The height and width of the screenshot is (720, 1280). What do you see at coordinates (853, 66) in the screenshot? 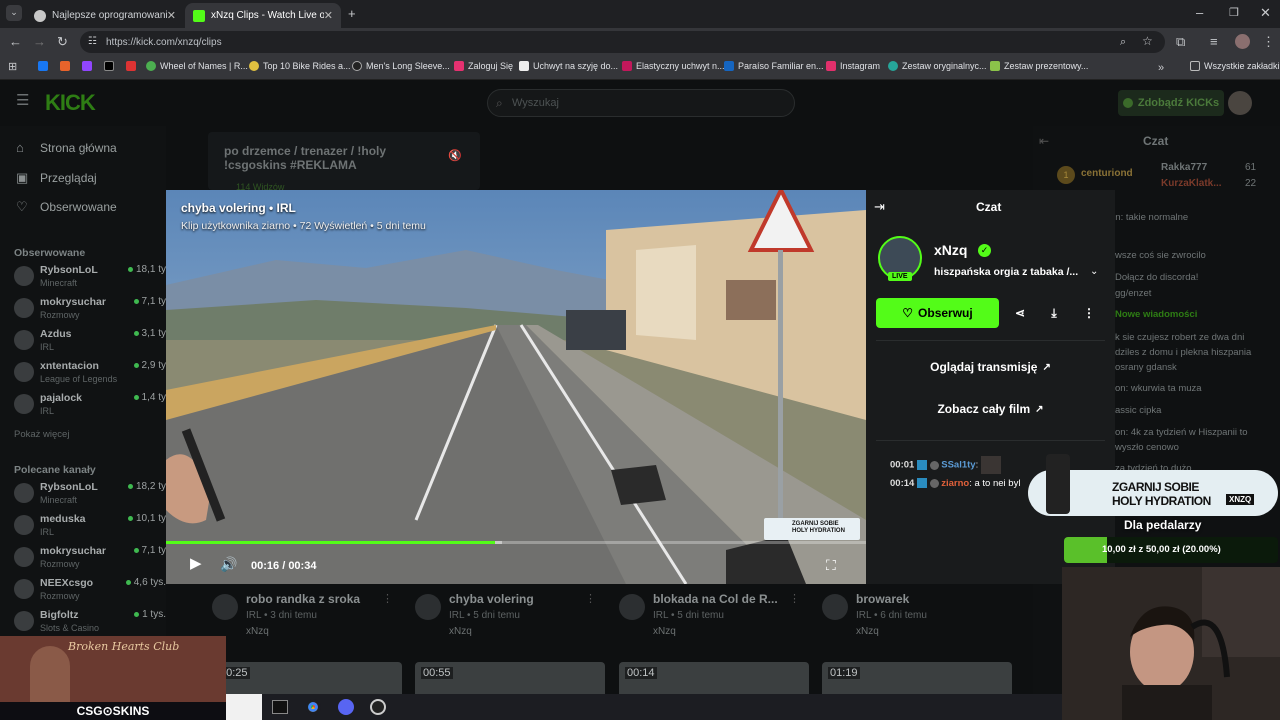
I see `bookmark-item: Instagram` at bounding box center [853, 66].